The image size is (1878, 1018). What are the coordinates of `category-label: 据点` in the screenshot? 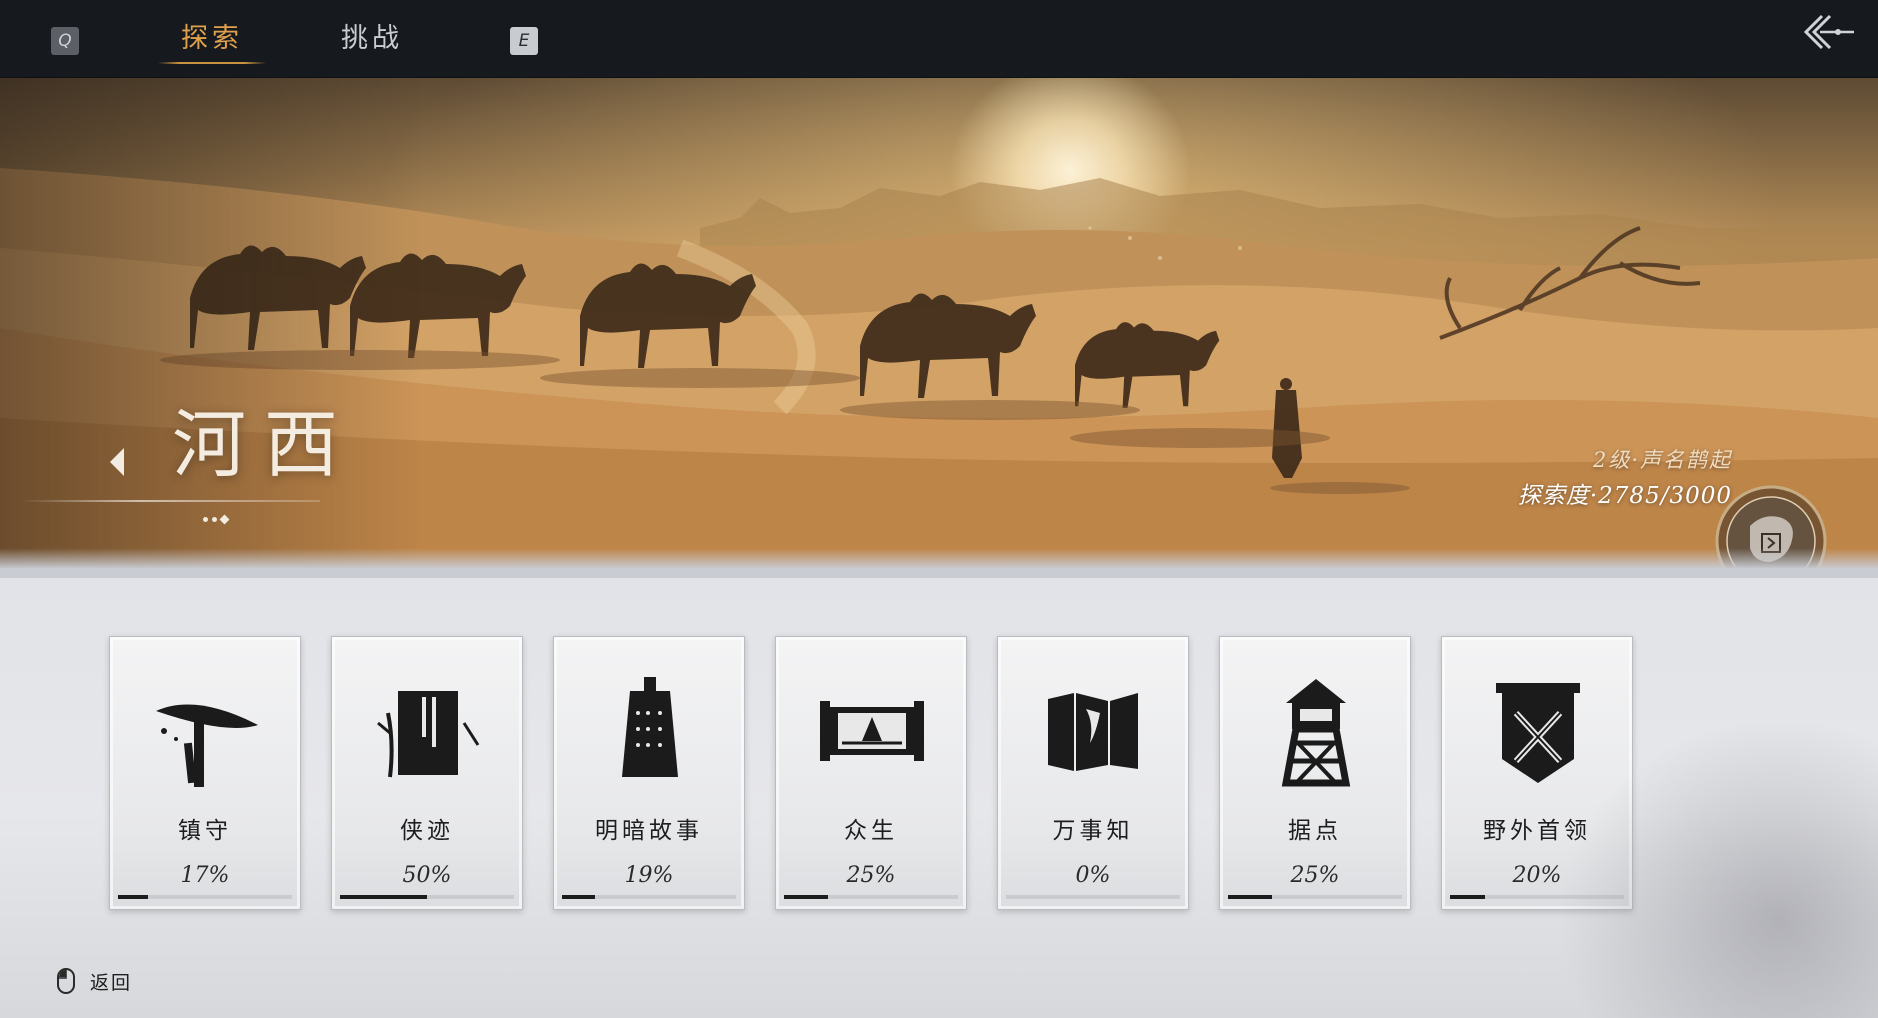 It's located at (1315, 831).